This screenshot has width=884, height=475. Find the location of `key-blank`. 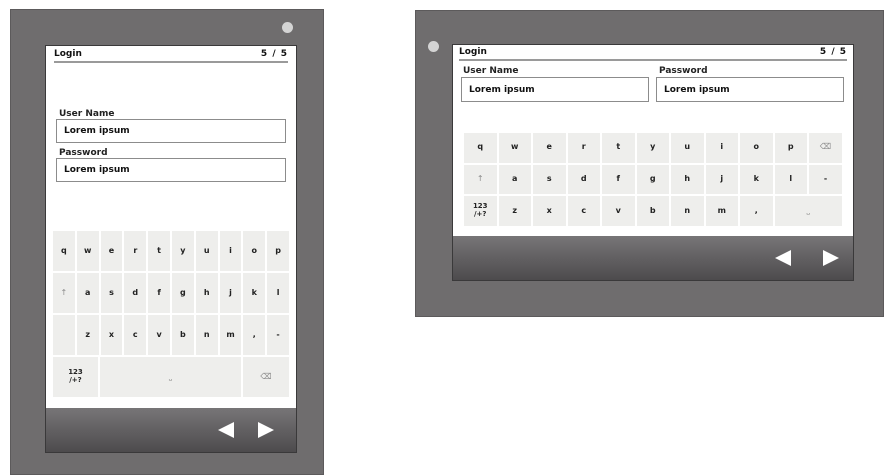

key-blank is located at coordinates (64, 335).